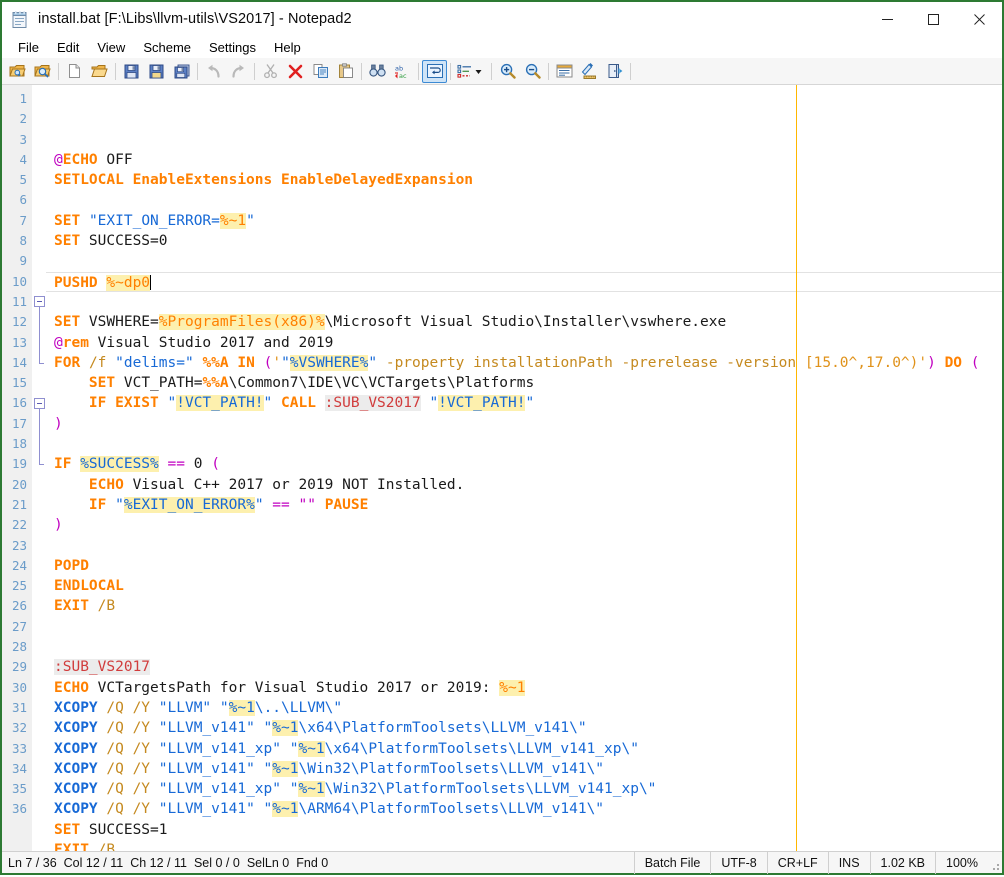  What do you see at coordinates (68, 47) in the screenshot?
I see `menu-item-edit: Edit` at bounding box center [68, 47].